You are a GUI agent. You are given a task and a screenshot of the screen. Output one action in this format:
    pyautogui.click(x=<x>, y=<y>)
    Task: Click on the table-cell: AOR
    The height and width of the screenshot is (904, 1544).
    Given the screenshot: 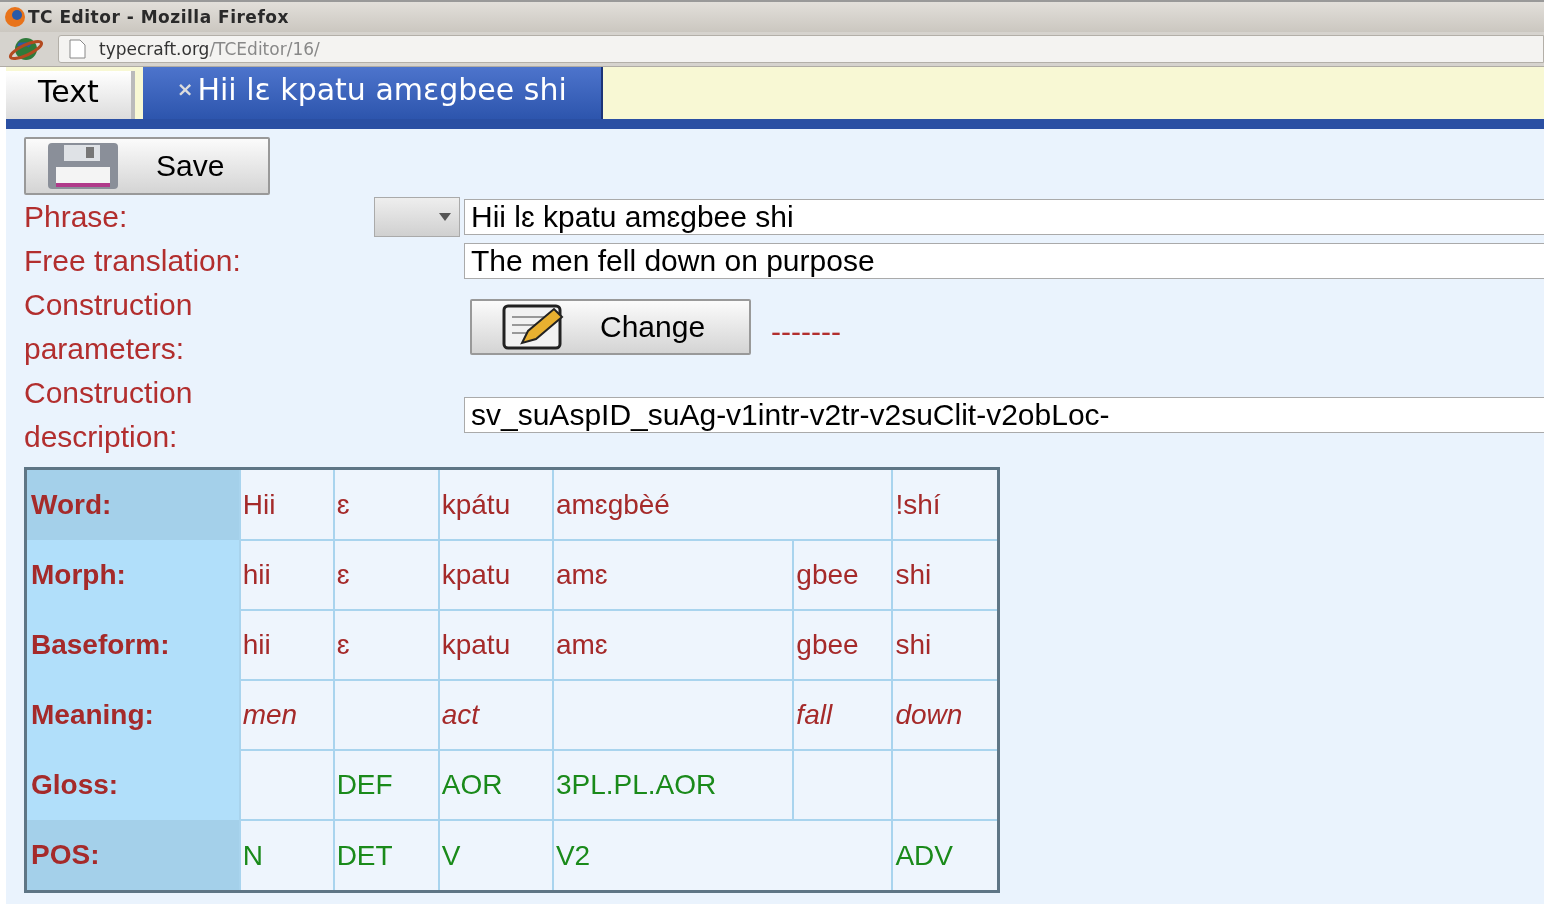 What is the action you would take?
    pyautogui.click(x=495, y=785)
    